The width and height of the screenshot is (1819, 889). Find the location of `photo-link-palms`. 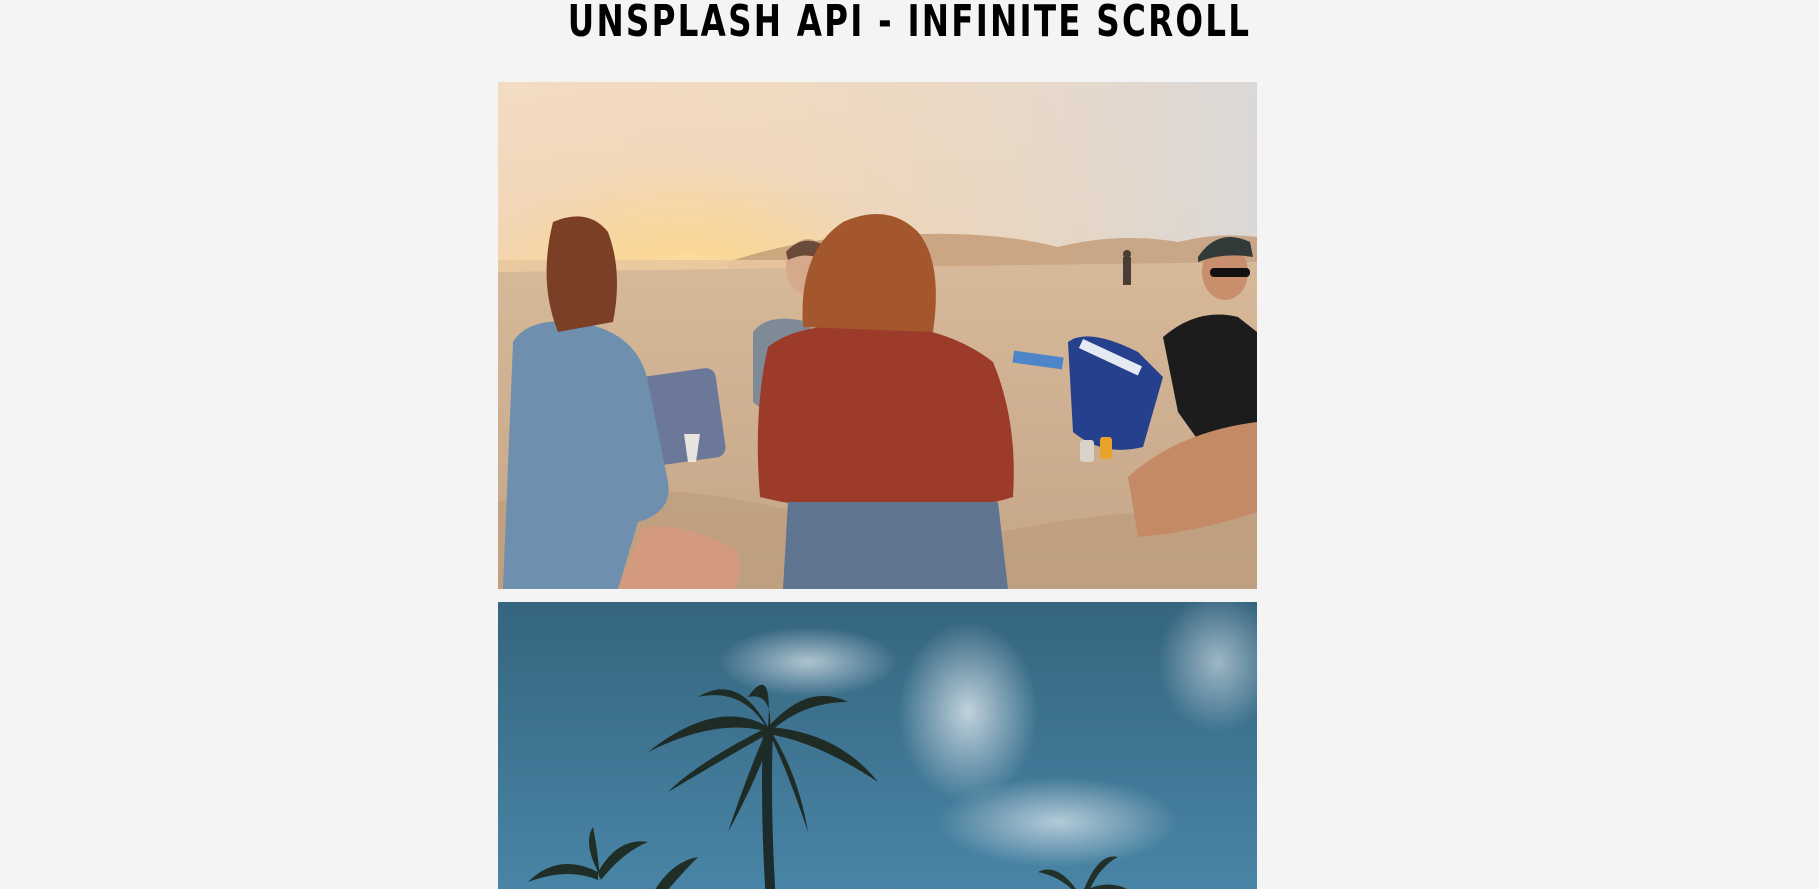

photo-link-palms is located at coordinates (877, 745).